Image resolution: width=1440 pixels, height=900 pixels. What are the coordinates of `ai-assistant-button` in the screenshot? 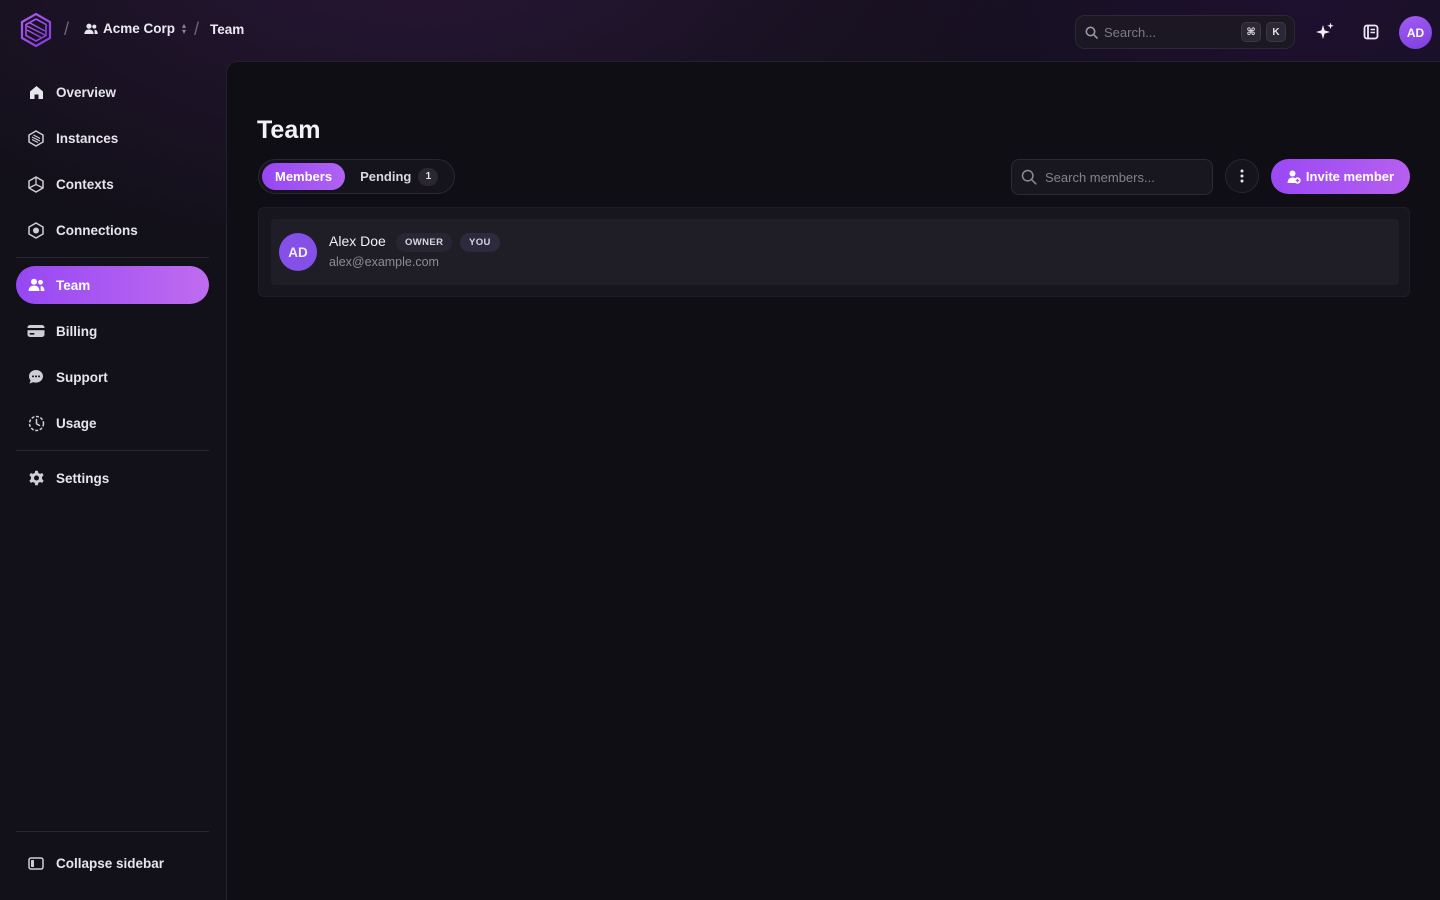 It's located at (1325, 32).